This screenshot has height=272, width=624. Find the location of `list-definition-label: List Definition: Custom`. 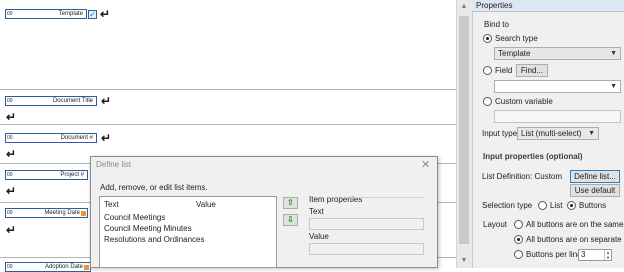

list-definition-label: List Definition: Custom is located at coordinates (522, 176).